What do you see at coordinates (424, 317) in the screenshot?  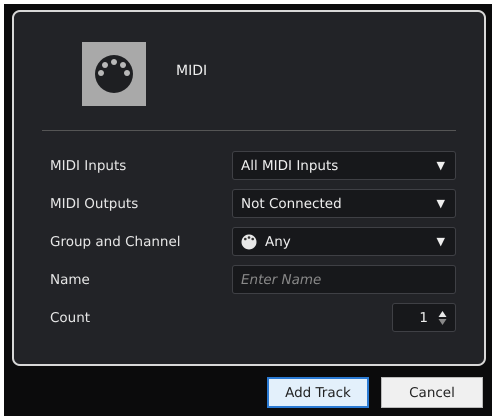 I see `count-spinner: 1` at bounding box center [424, 317].